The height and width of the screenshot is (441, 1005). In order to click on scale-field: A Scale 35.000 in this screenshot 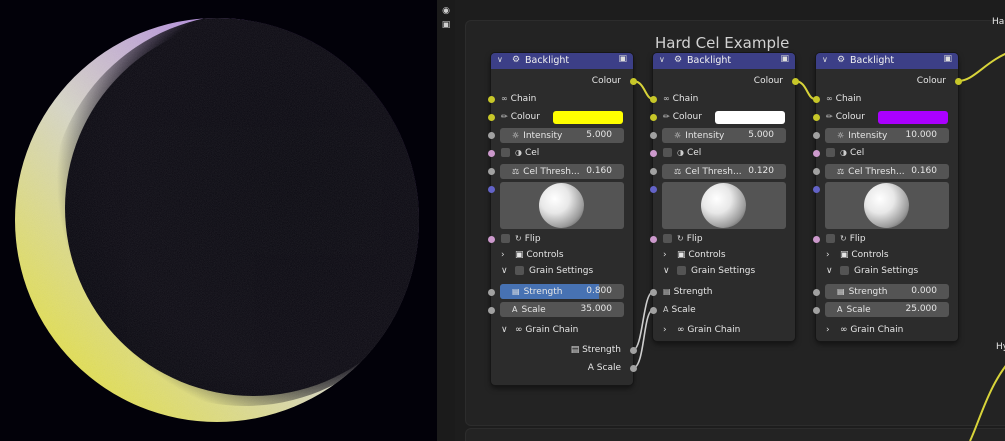, I will do `click(562, 309)`.